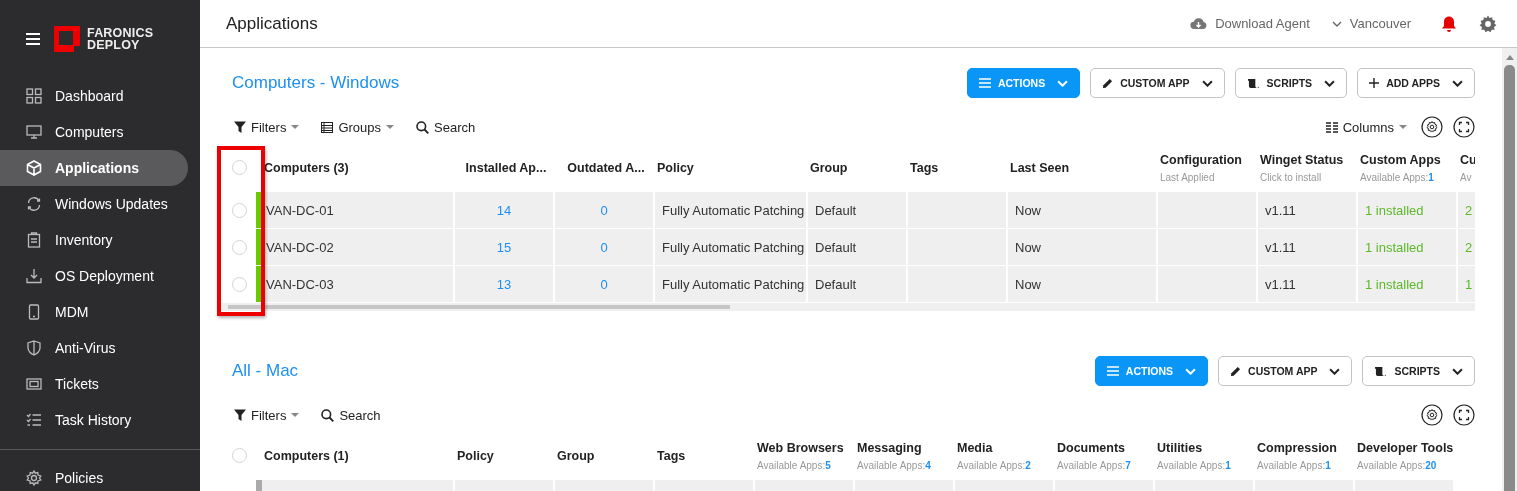 The height and width of the screenshot is (491, 1517). What do you see at coordinates (358, 247) in the screenshot?
I see `table-cell: VAN-DC-02` at bounding box center [358, 247].